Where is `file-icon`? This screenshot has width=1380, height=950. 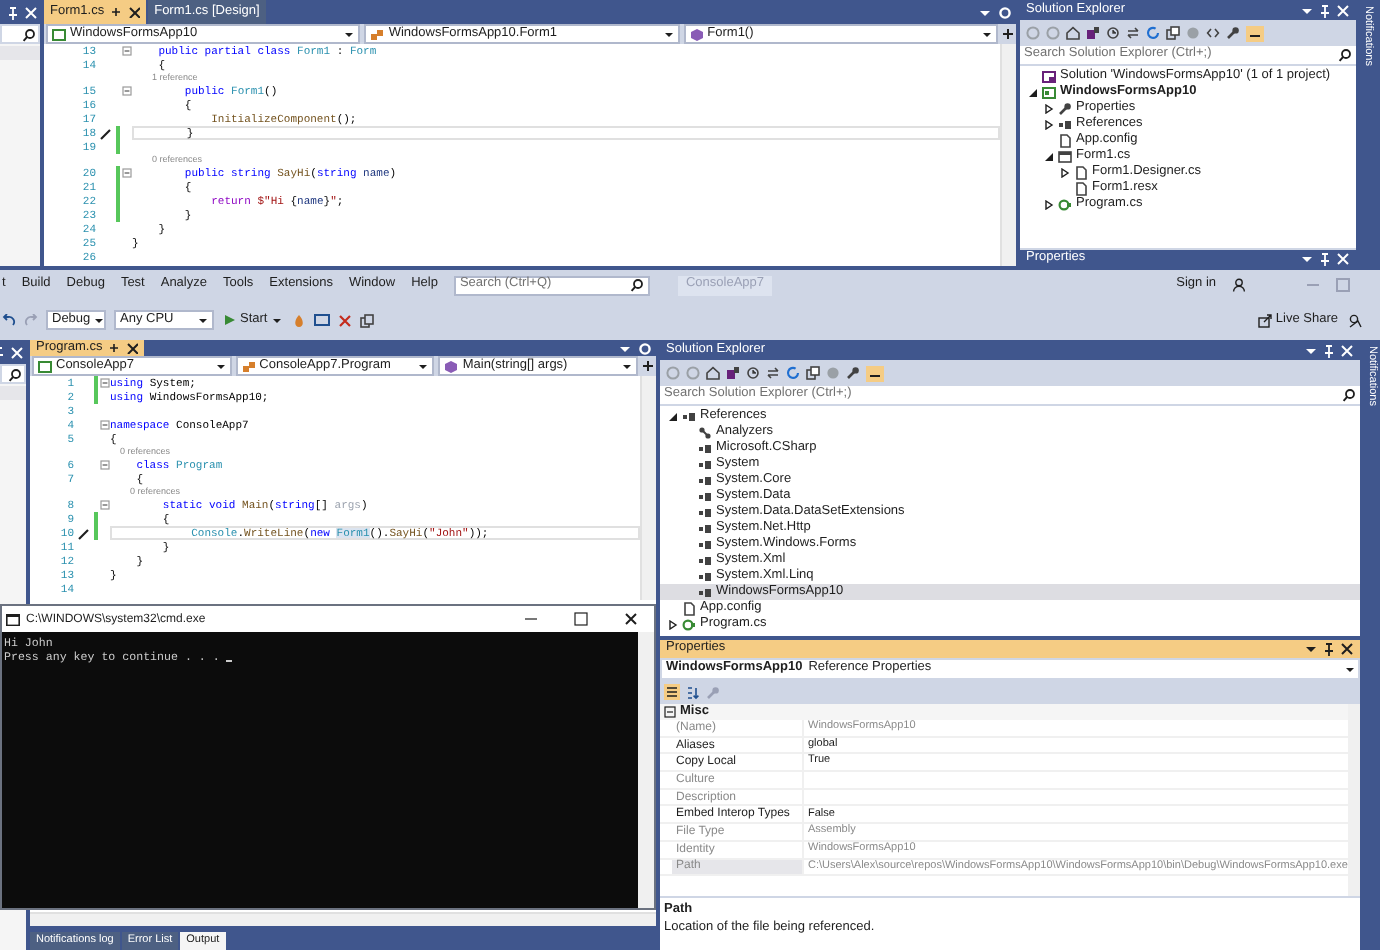
file-icon is located at coordinates (1065, 140).